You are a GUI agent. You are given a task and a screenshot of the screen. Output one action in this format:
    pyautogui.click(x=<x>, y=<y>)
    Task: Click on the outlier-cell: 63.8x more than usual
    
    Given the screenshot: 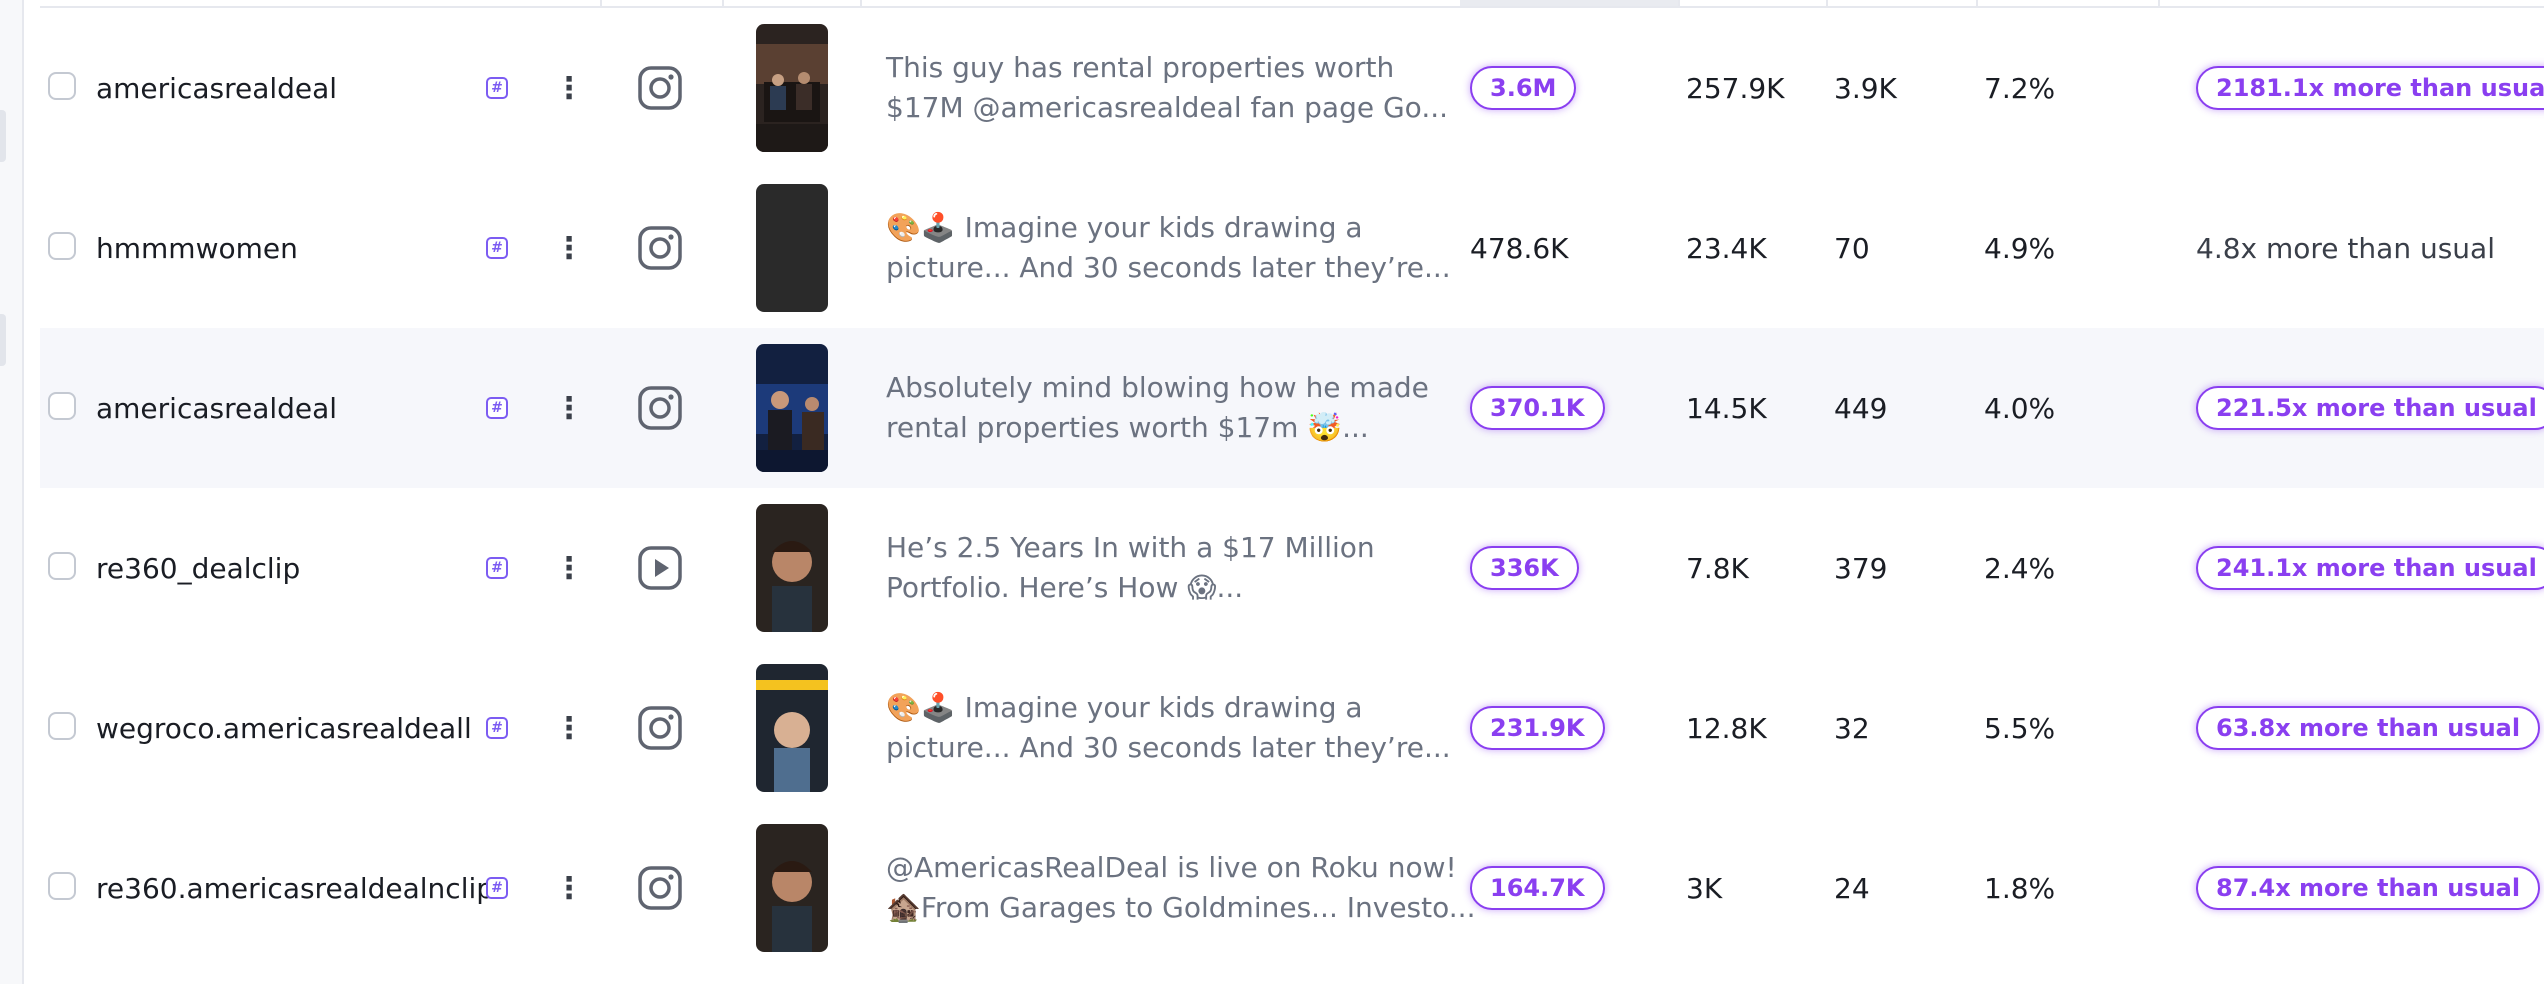 What is the action you would take?
    pyautogui.click(x=2368, y=728)
    